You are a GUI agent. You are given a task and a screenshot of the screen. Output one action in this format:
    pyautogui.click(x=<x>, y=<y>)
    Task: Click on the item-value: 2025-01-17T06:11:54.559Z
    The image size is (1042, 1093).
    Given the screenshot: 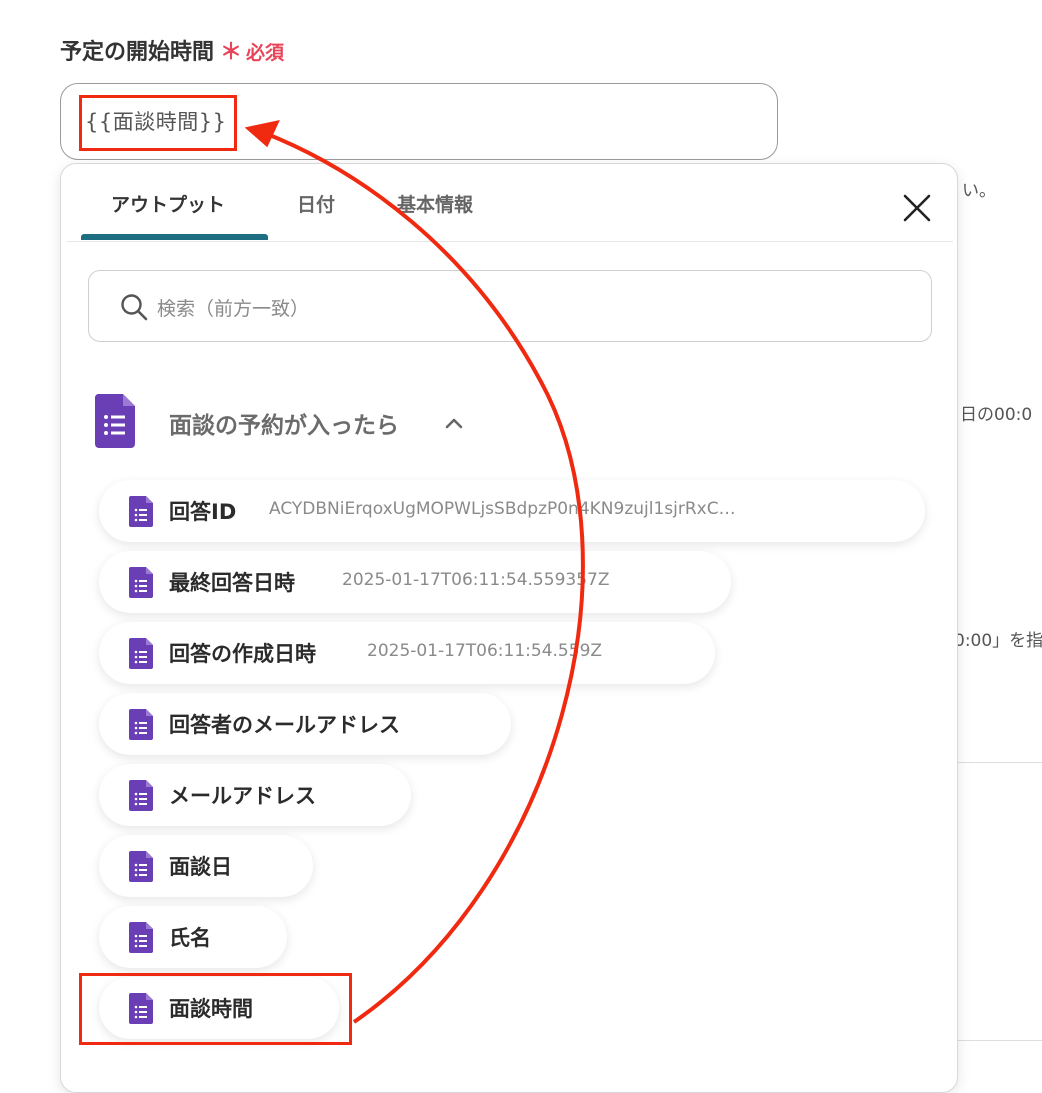 What is the action you would take?
    pyautogui.click(x=485, y=651)
    